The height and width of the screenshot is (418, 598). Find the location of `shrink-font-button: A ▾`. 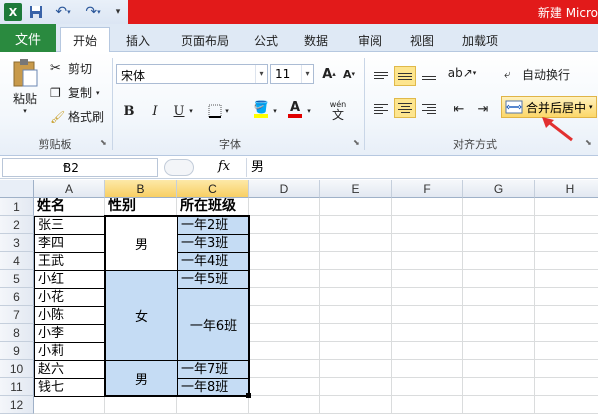

shrink-font-button: A ▾ is located at coordinates (349, 74).